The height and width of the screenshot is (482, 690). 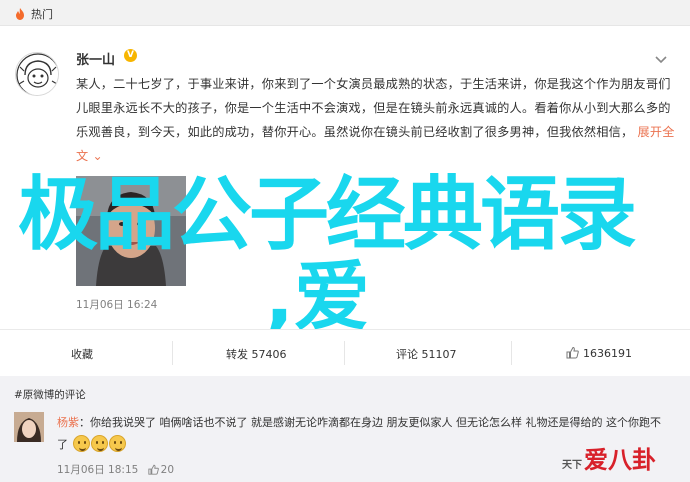 I want to click on comment-like-count: 20, so click(x=167, y=470).